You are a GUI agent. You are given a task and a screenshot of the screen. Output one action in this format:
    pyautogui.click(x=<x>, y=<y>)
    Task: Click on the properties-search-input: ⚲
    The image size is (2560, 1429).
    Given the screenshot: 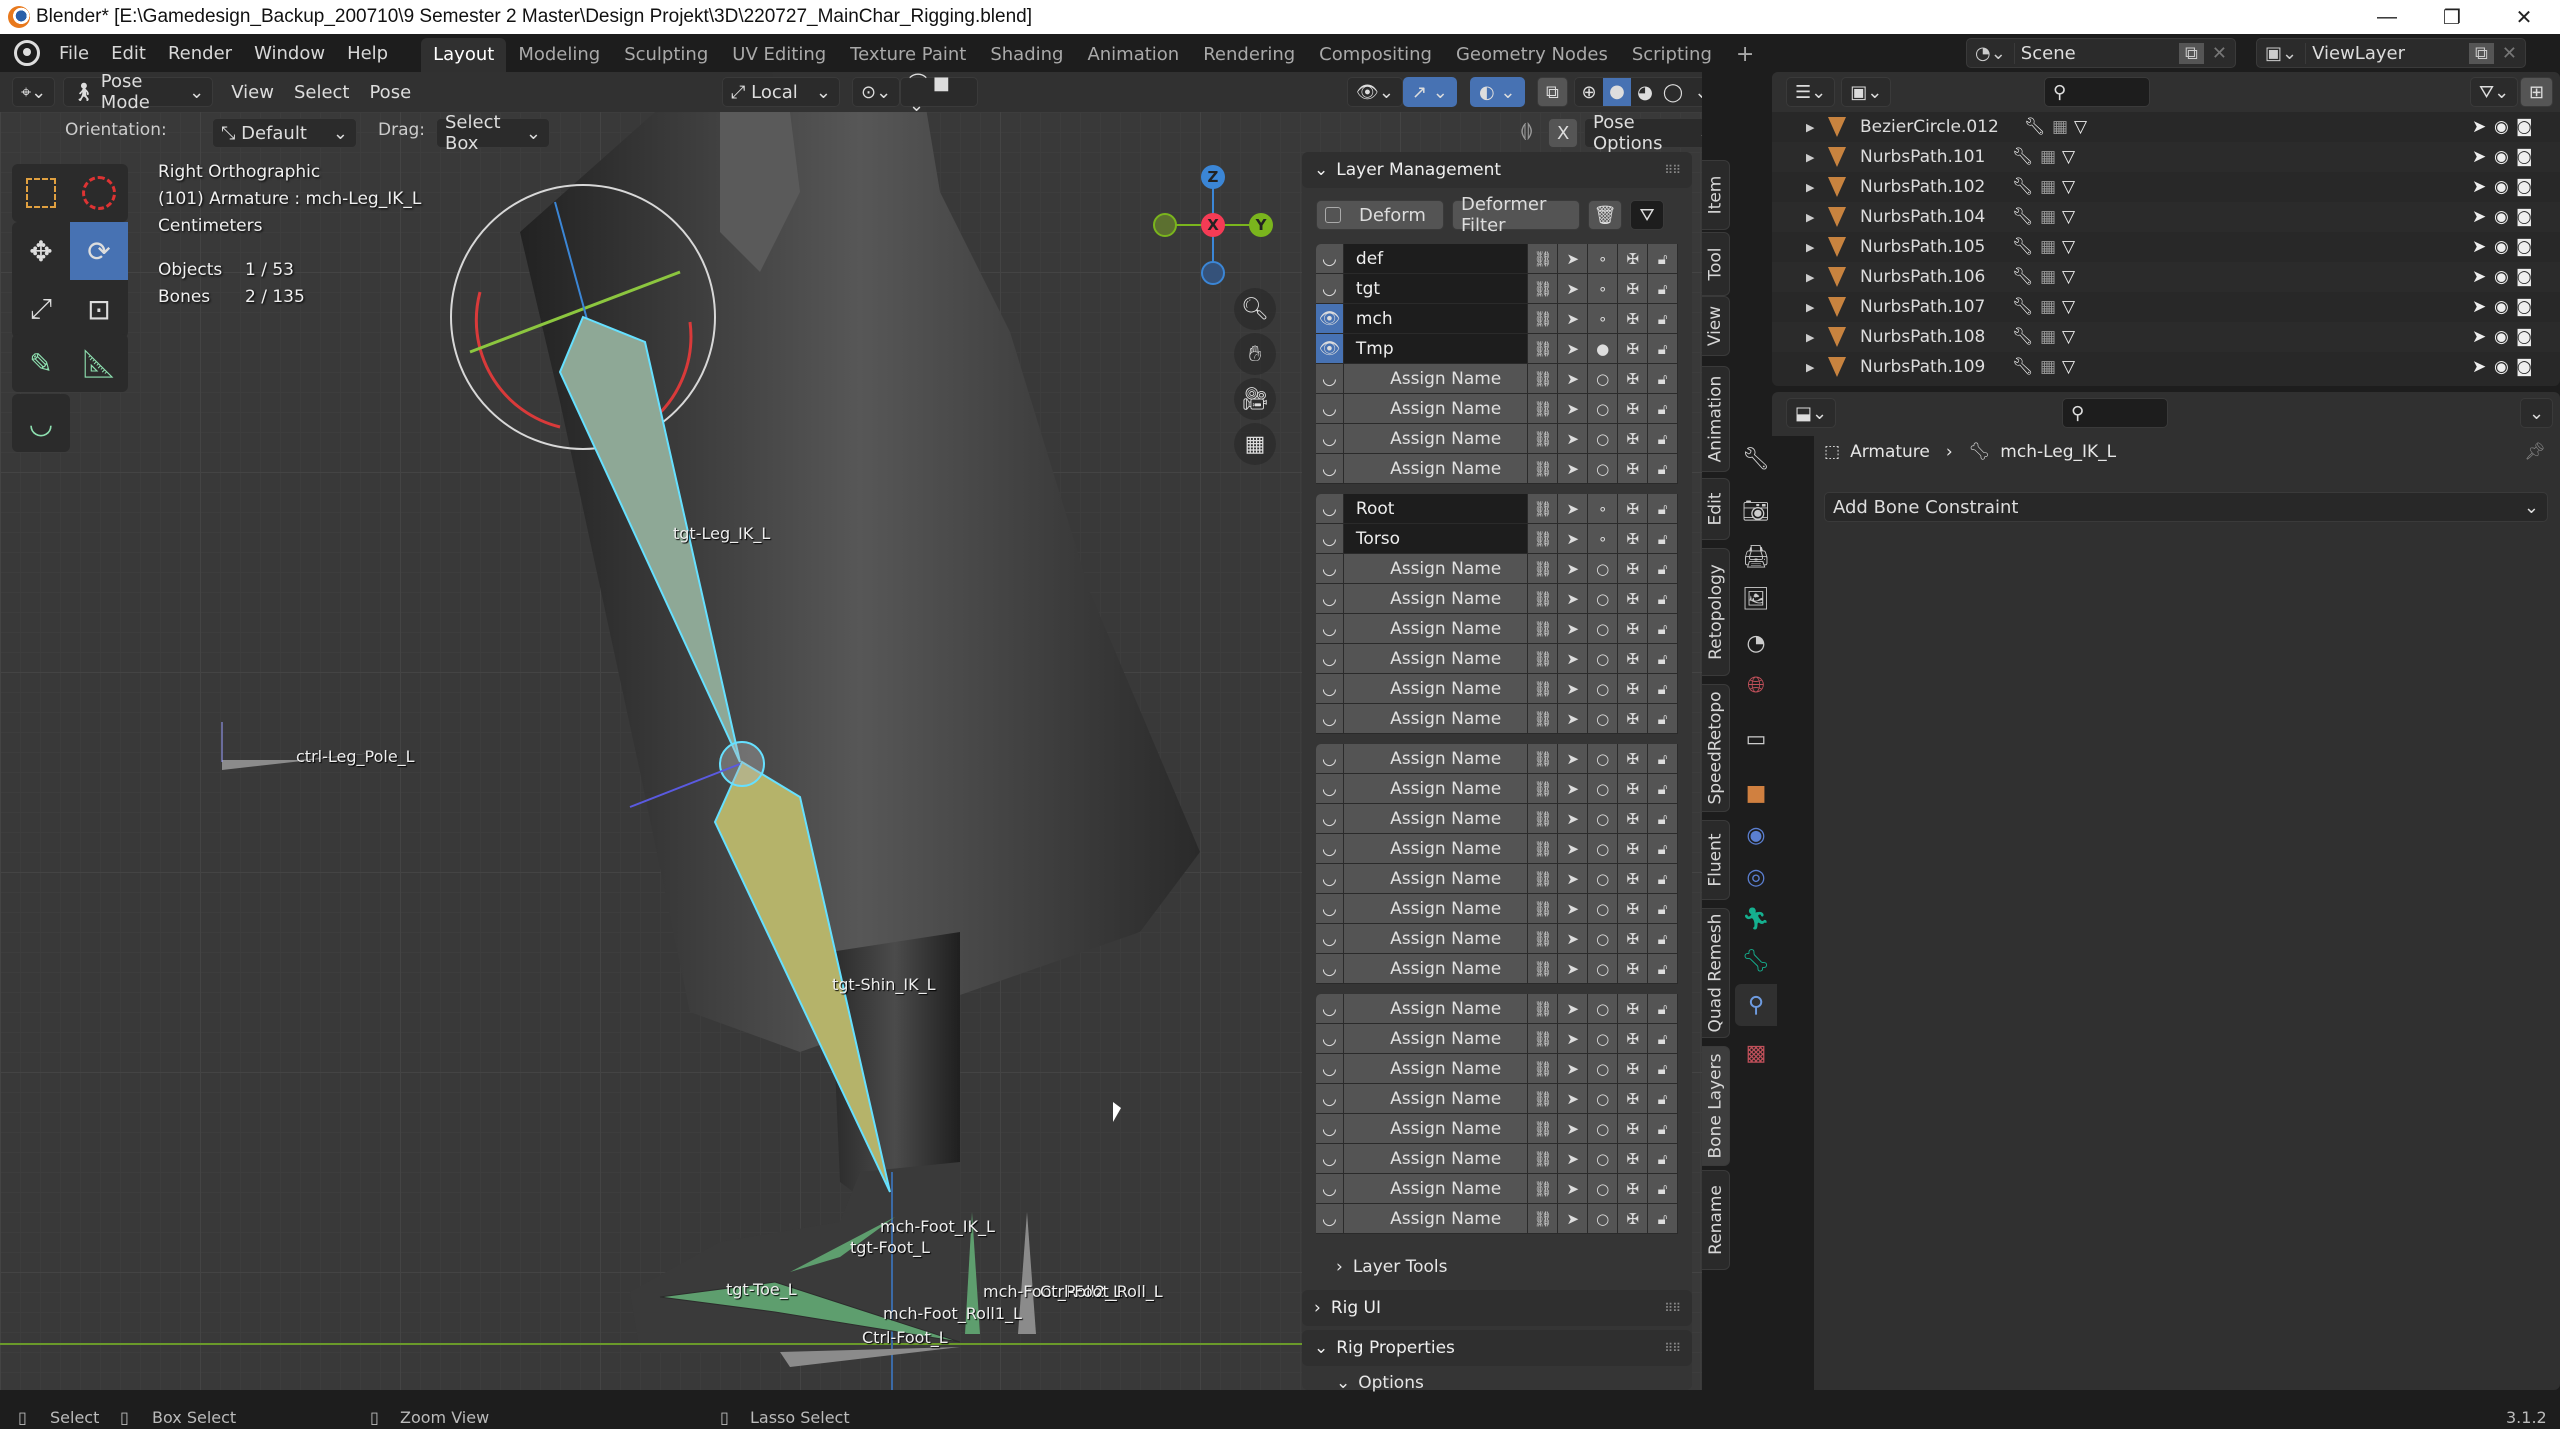 What is the action you would take?
    pyautogui.click(x=2115, y=413)
    